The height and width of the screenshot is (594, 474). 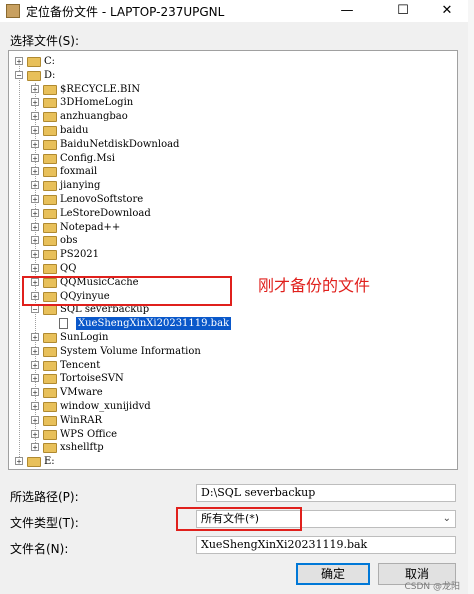 I want to click on tree-folder-item: + VMware, so click(x=229, y=392).